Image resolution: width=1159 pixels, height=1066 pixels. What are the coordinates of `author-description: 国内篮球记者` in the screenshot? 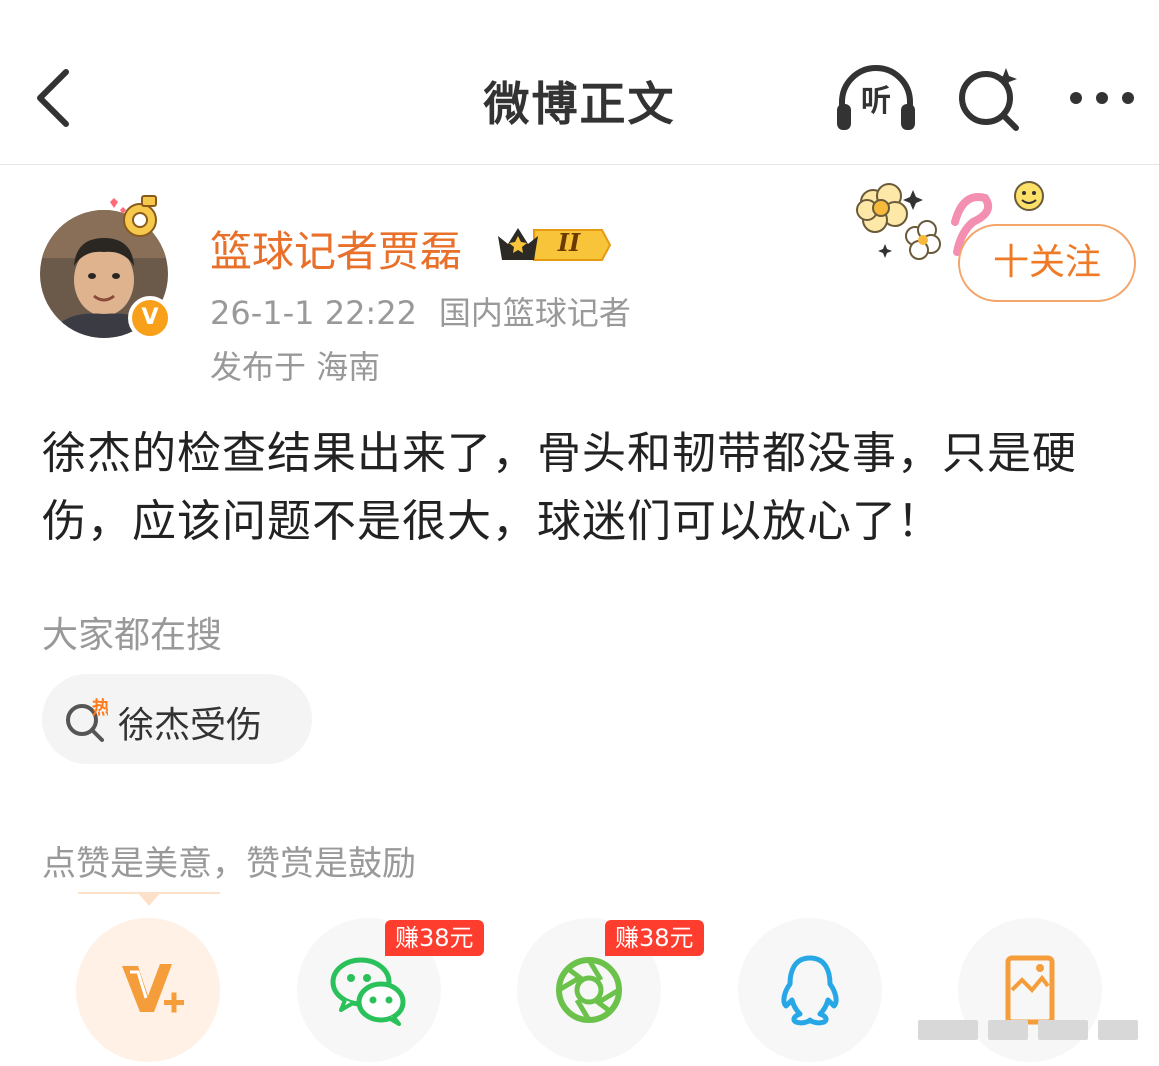 It's located at (534, 313).